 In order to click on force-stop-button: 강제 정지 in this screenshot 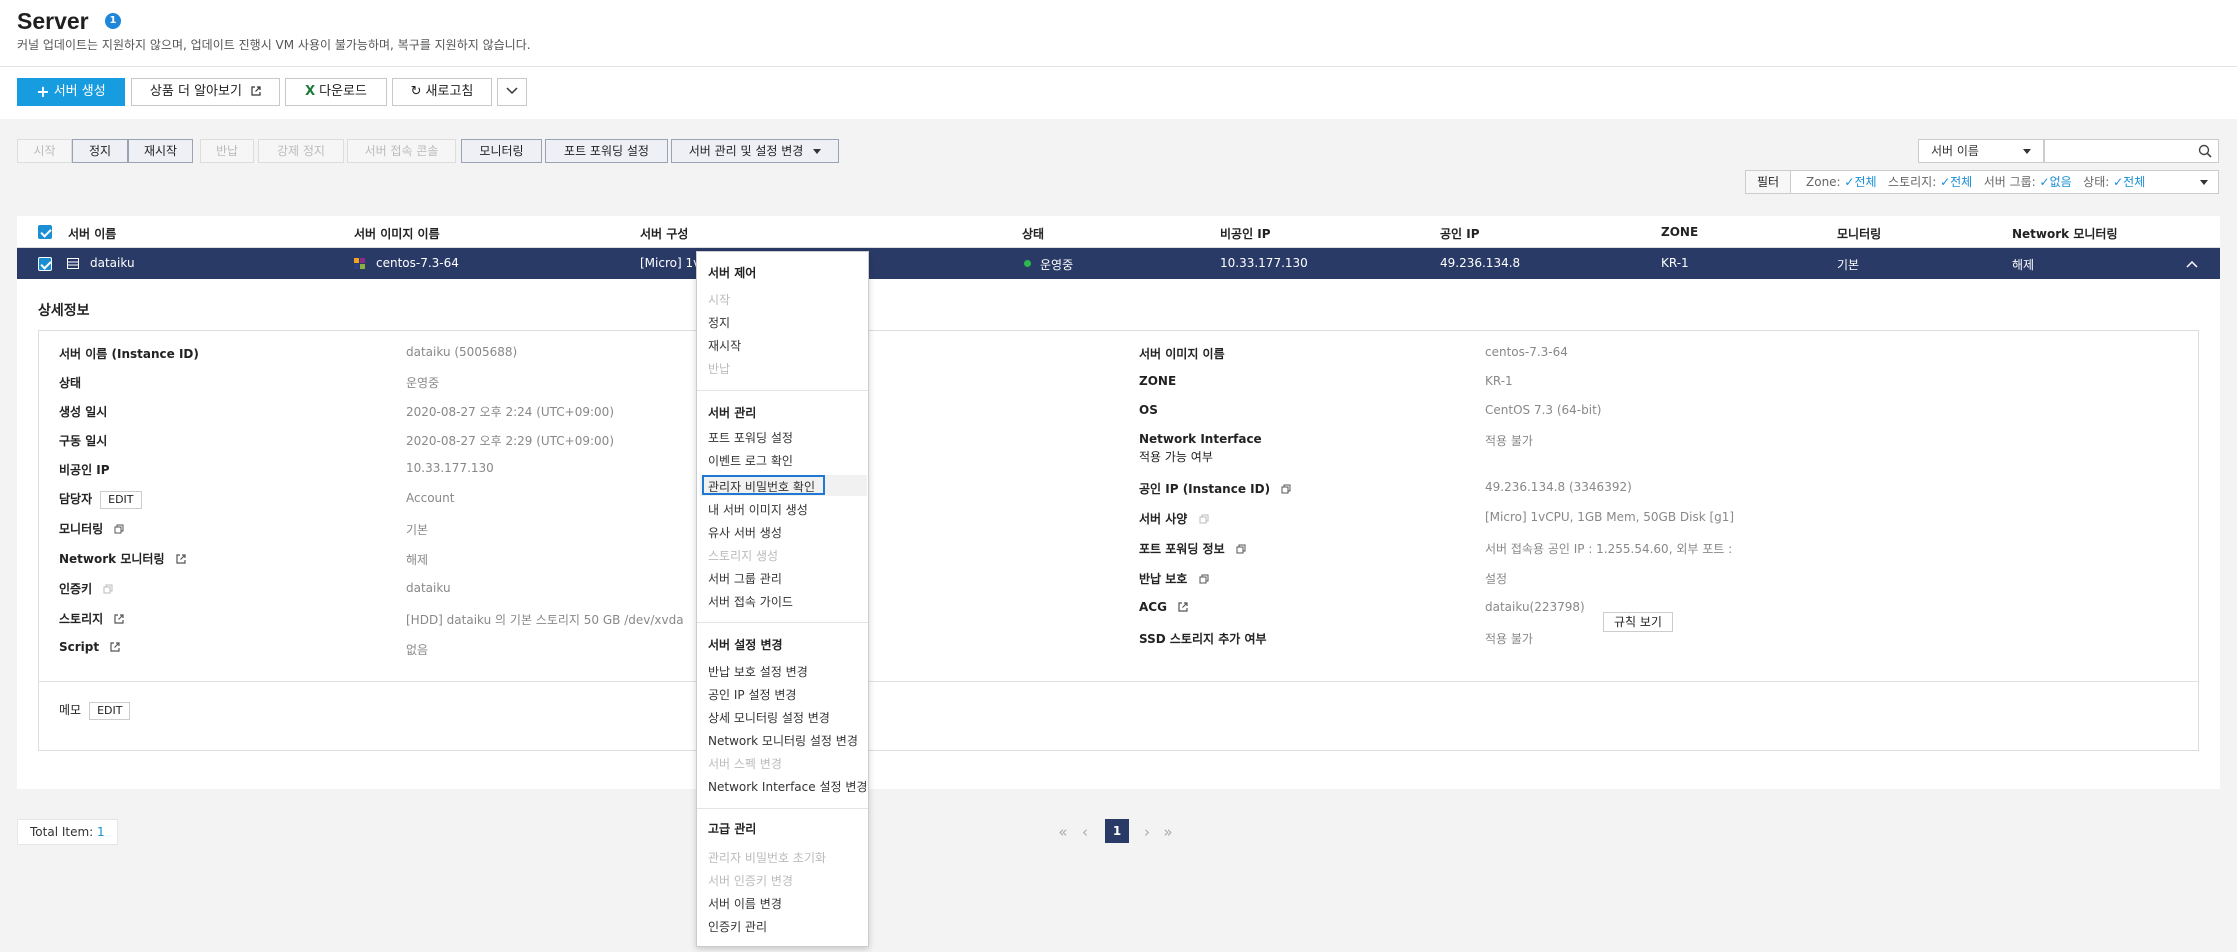, I will do `click(301, 151)`.